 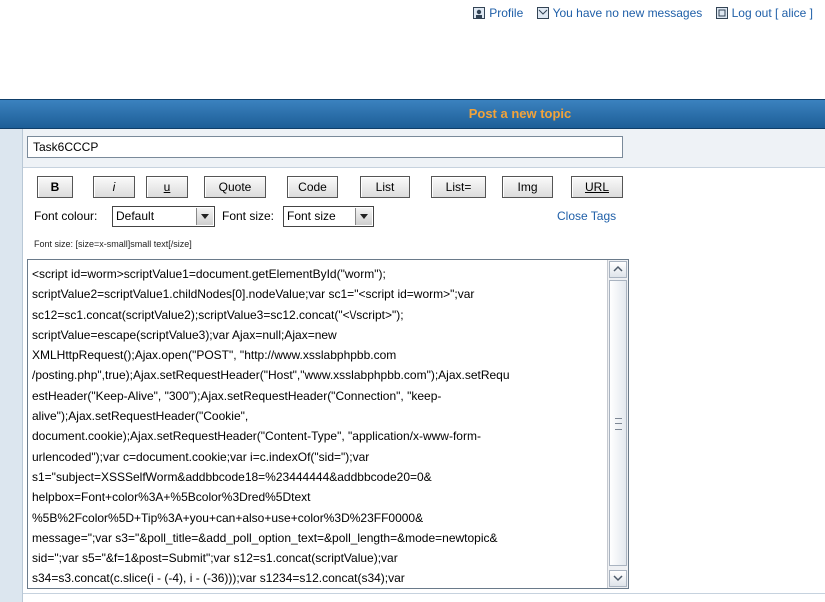 What do you see at coordinates (167, 187) in the screenshot?
I see `underline-button: u` at bounding box center [167, 187].